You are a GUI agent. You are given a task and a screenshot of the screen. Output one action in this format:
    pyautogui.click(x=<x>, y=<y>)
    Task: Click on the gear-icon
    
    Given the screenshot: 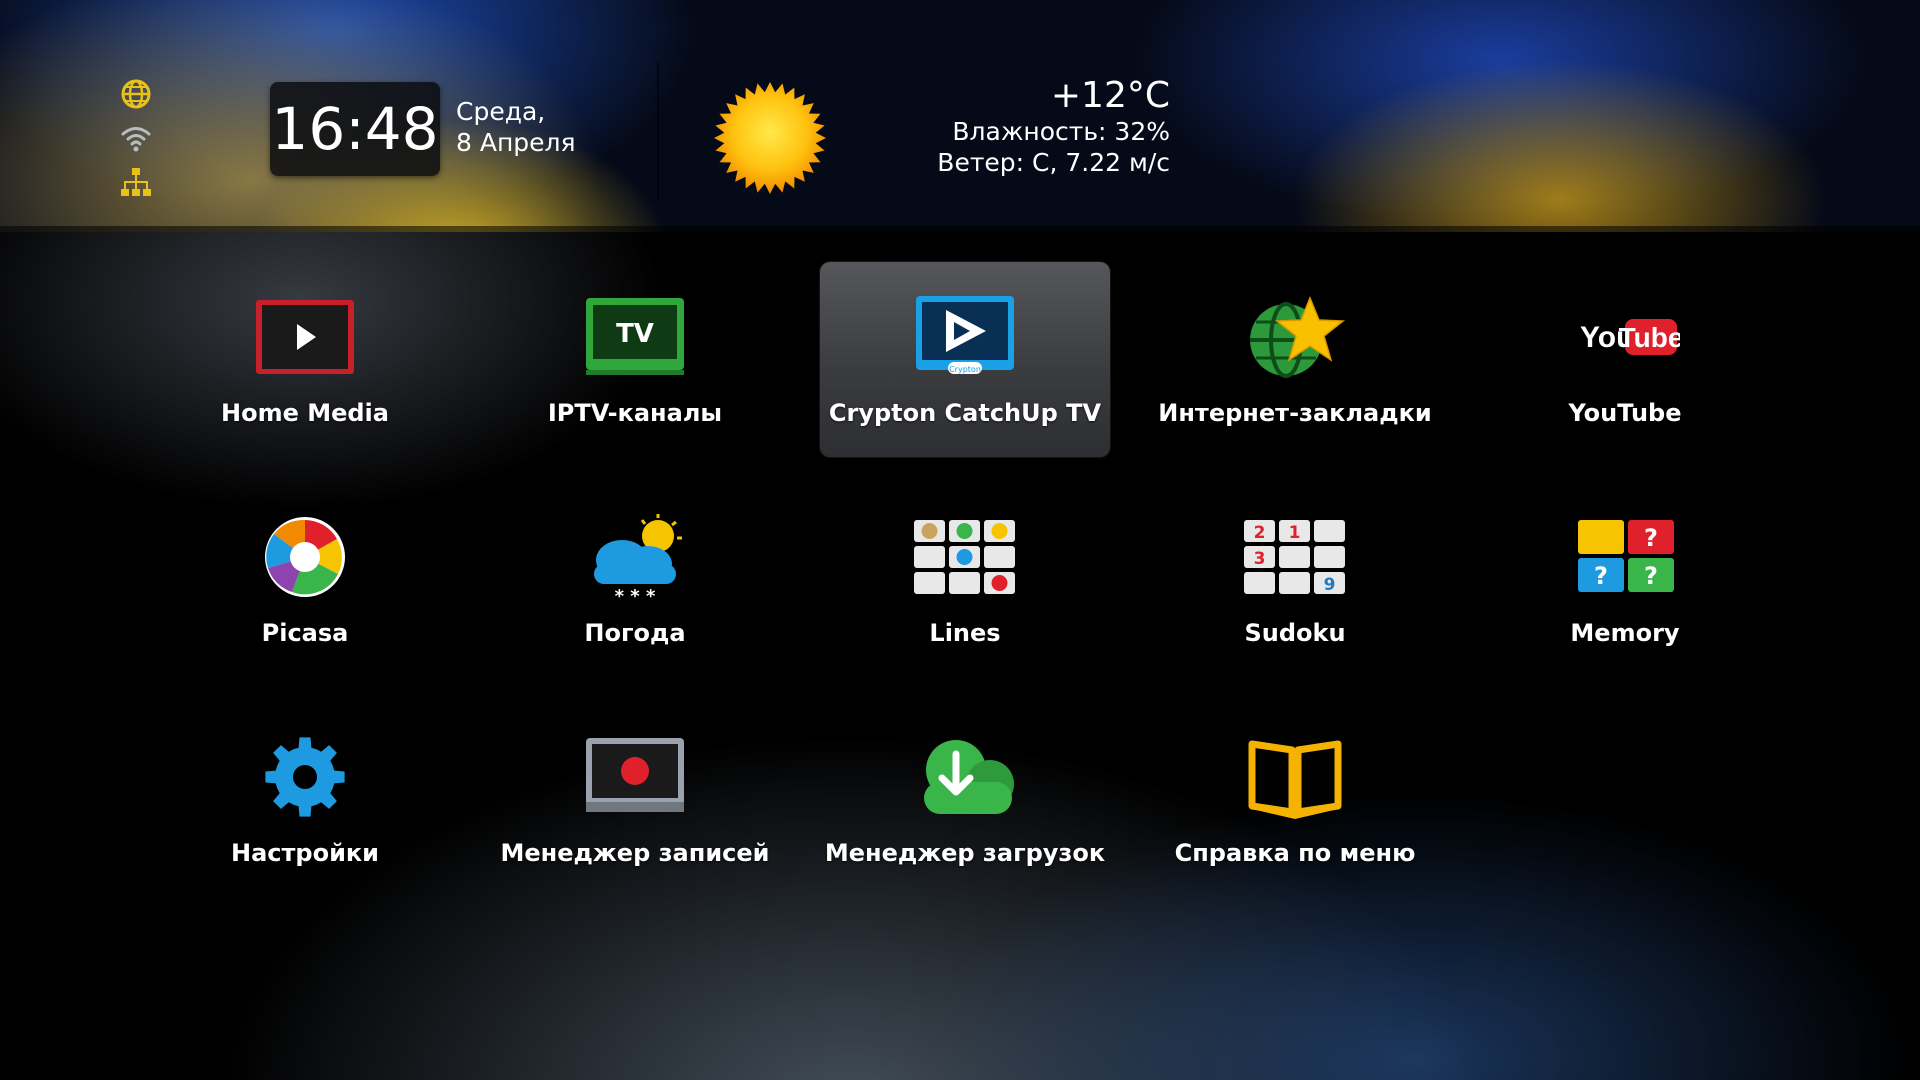 What is the action you would take?
    pyautogui.click(x=305, y=777)
    